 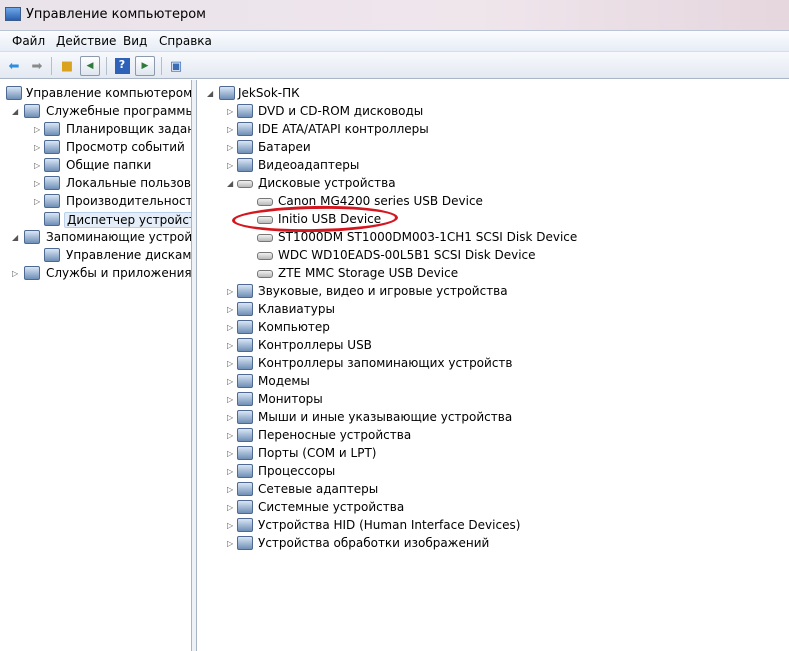 What do you see at coordinates (407, 255) in the screenshot?
I see `tree-item-label: WDC WD10EADS-00L5B1 SCSI Disk Device` at bounding box center [407, 255].